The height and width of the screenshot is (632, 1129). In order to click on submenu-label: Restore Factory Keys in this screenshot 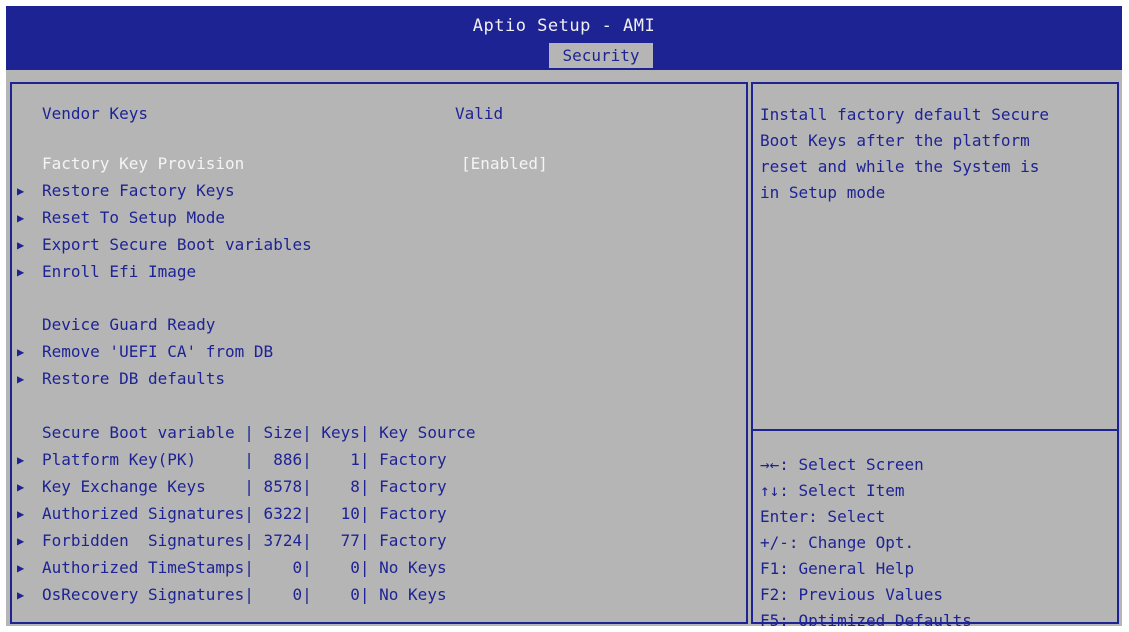, I will do `click(138, 190)`.